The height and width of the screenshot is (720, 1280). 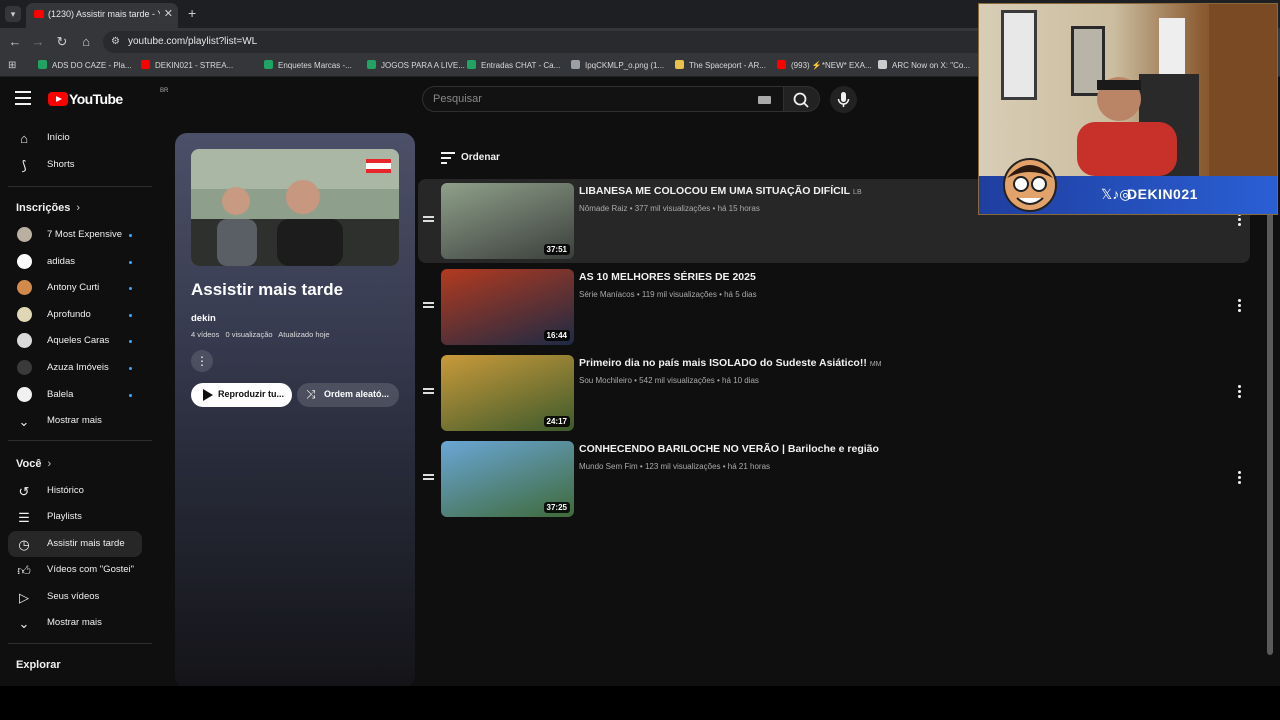 I want to click on playlist-owner: dekin, so click(x=203, y=318).